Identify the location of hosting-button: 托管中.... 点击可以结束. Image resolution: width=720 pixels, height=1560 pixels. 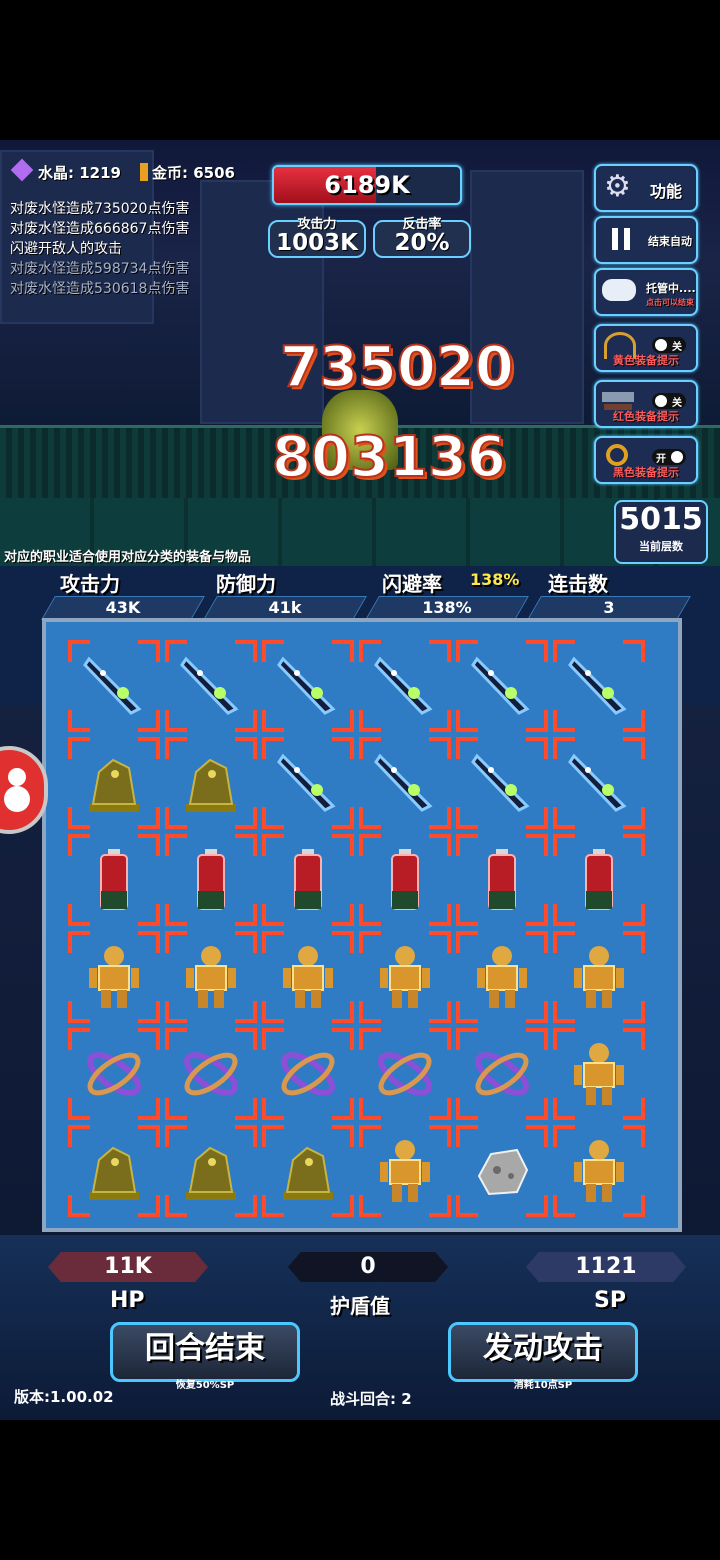
(646, 292).